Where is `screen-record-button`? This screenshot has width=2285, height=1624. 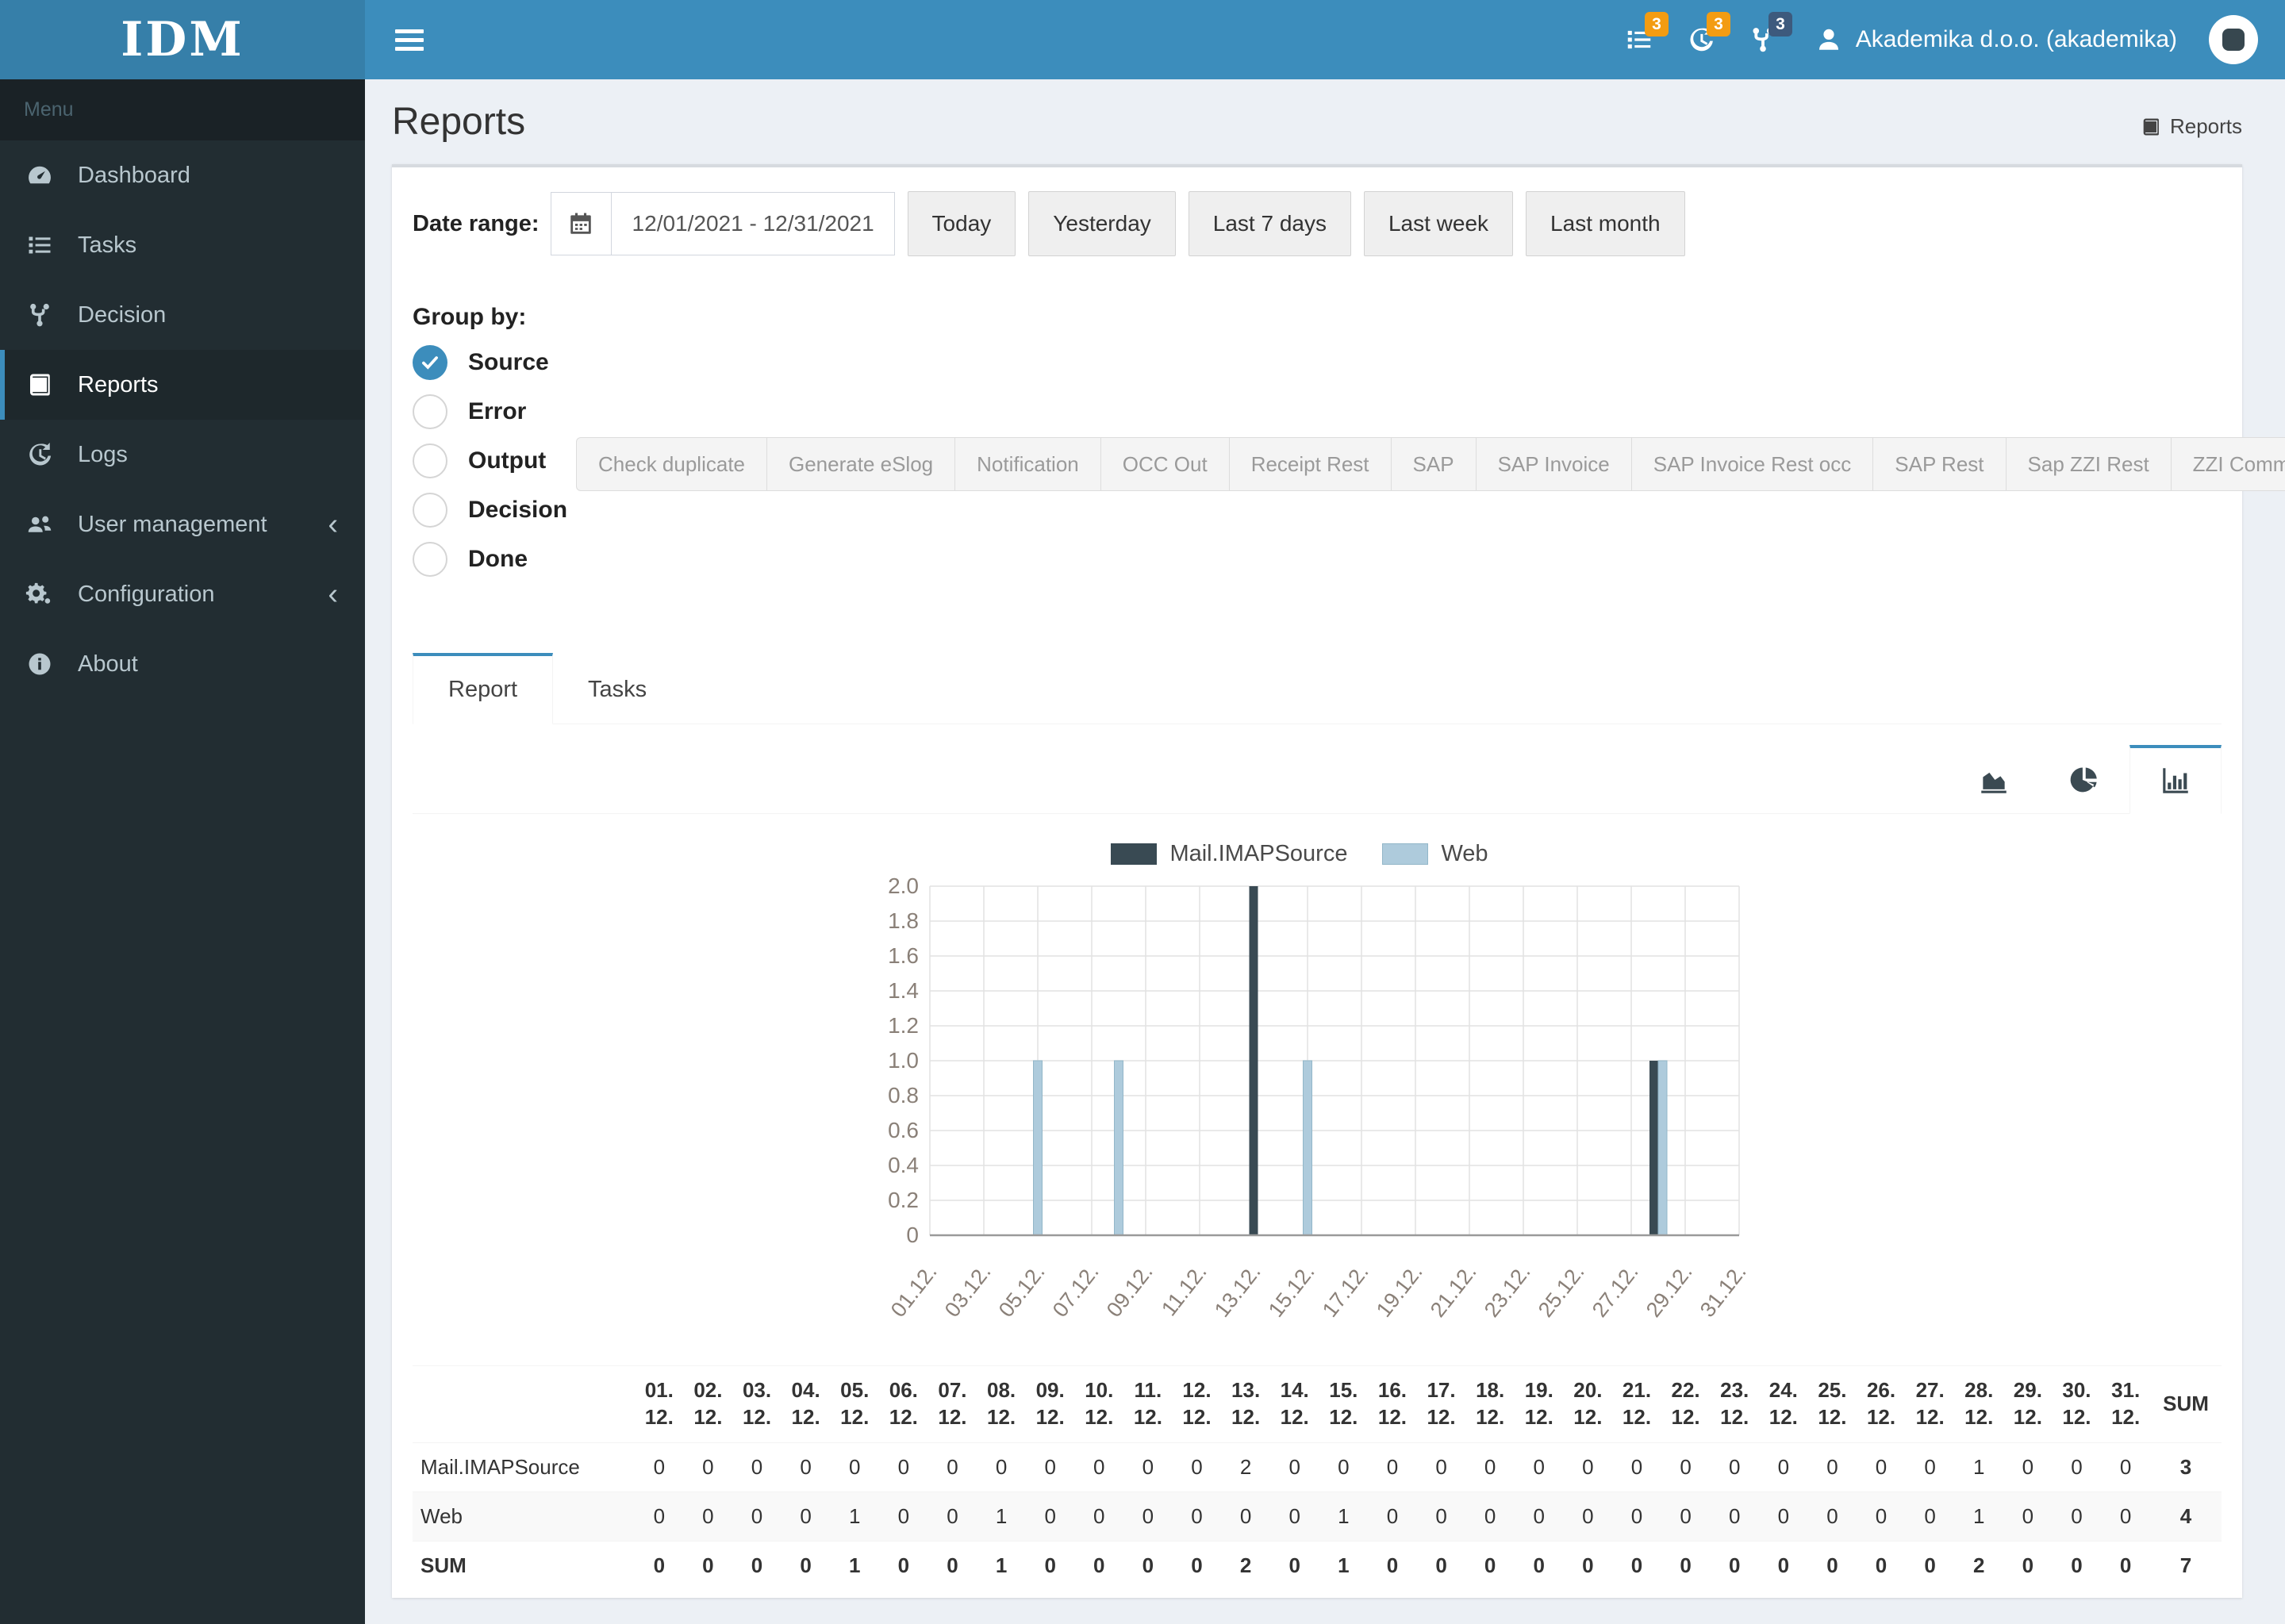
screen-record-button is located at coordinates (2234, 39).